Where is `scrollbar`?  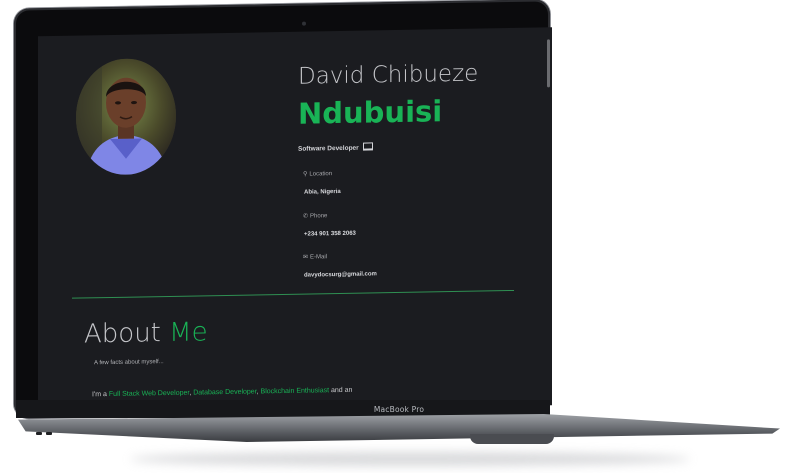
scrollbar is located at coordinates (548, 63).